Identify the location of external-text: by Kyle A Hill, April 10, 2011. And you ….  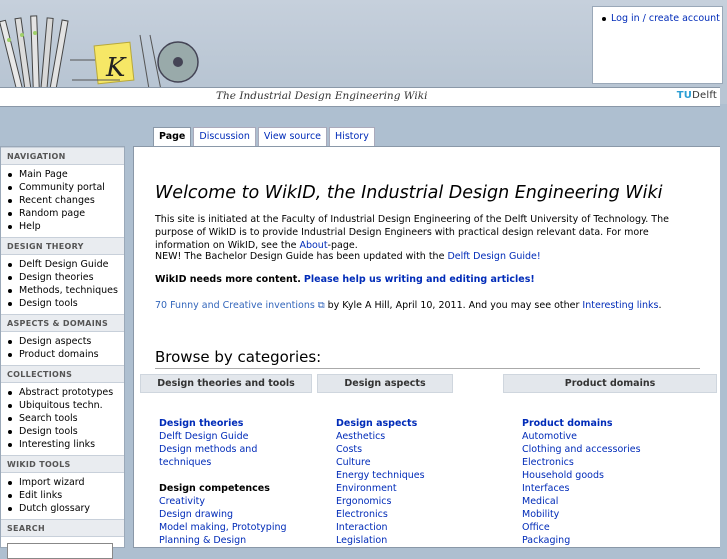
(453, 305).